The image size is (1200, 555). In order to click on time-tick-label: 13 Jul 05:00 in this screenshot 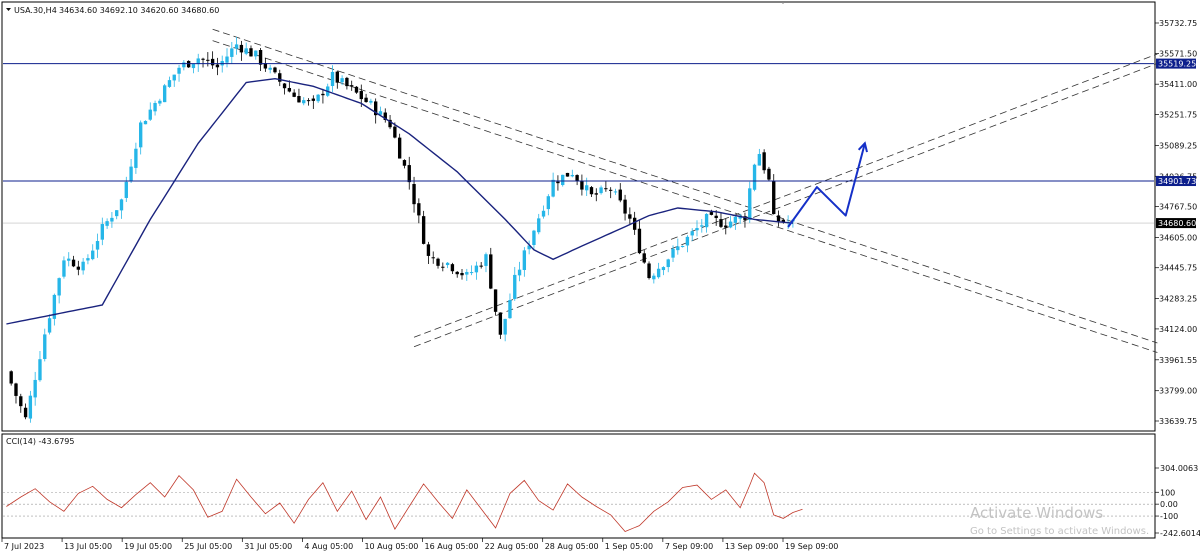, I will do `click(88, 546)`.